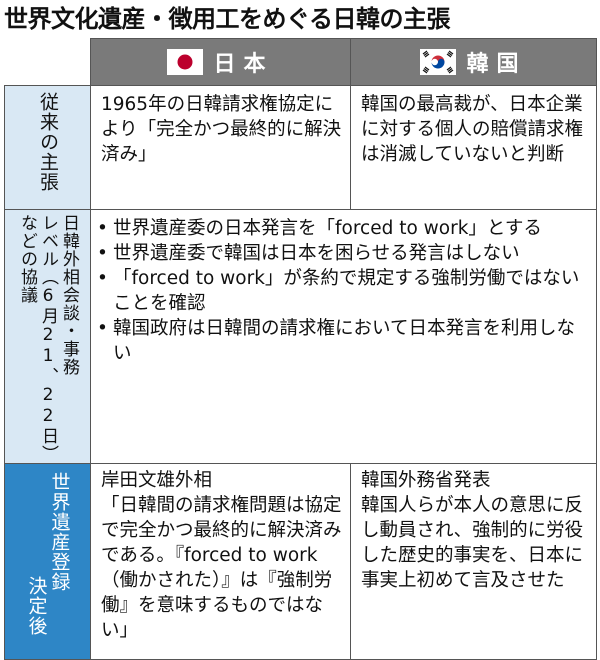 This screenshot has height=660, width=600. What do you see at coordinates (48, 142) in the screenshot?
I see `row1-label: 従来の主張` at bounding box center [48, 142].